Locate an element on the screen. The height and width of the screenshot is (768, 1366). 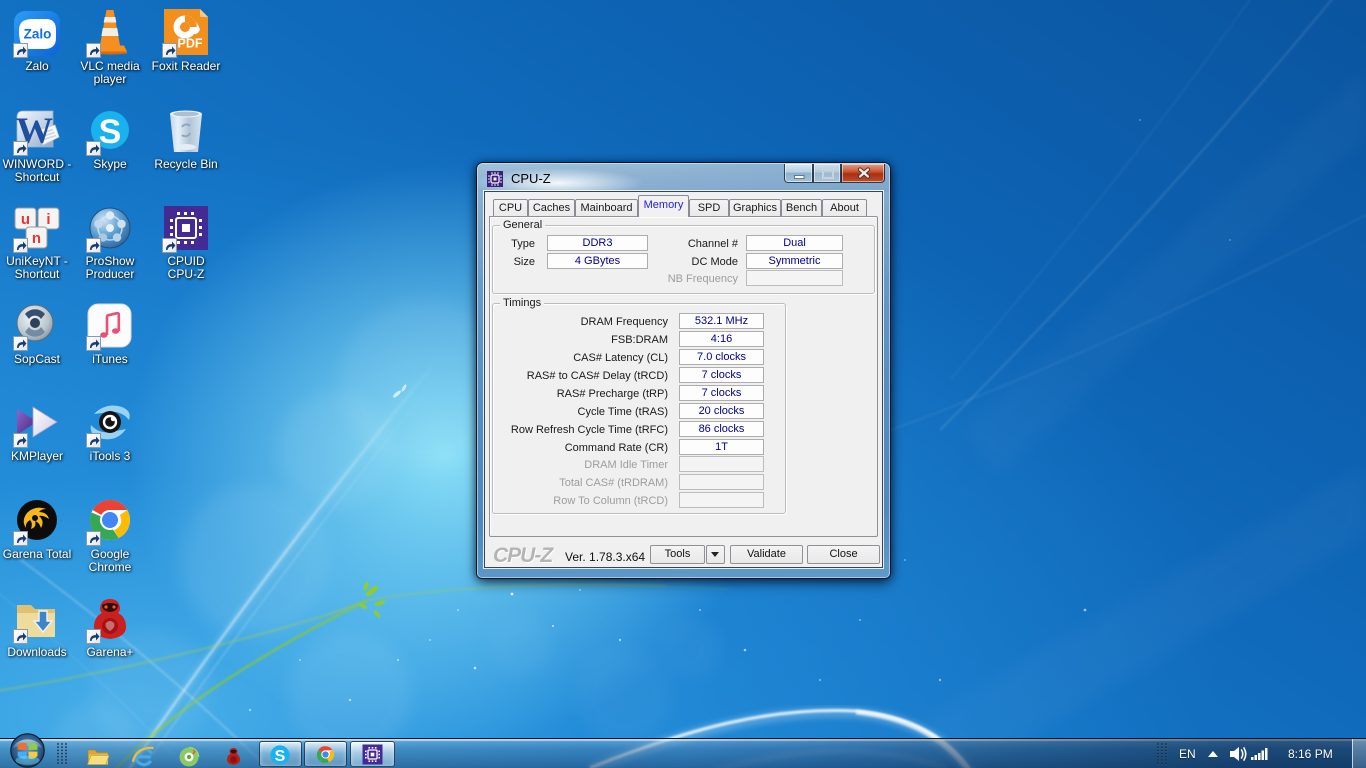
svg-text: Zalo is located at coordinates (38, 34).